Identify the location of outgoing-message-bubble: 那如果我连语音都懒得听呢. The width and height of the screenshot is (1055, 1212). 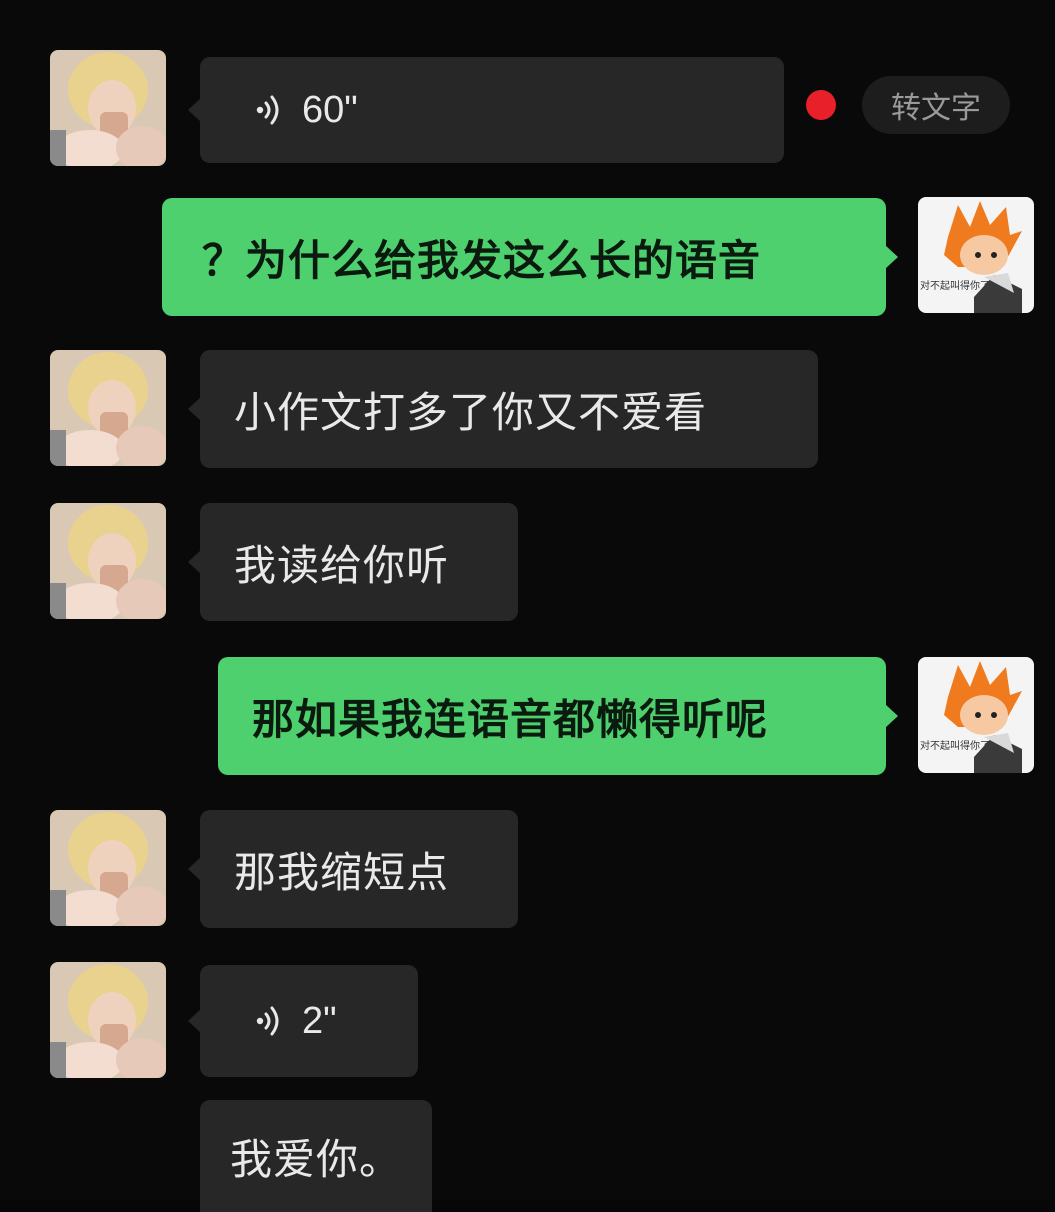
(558, 716).